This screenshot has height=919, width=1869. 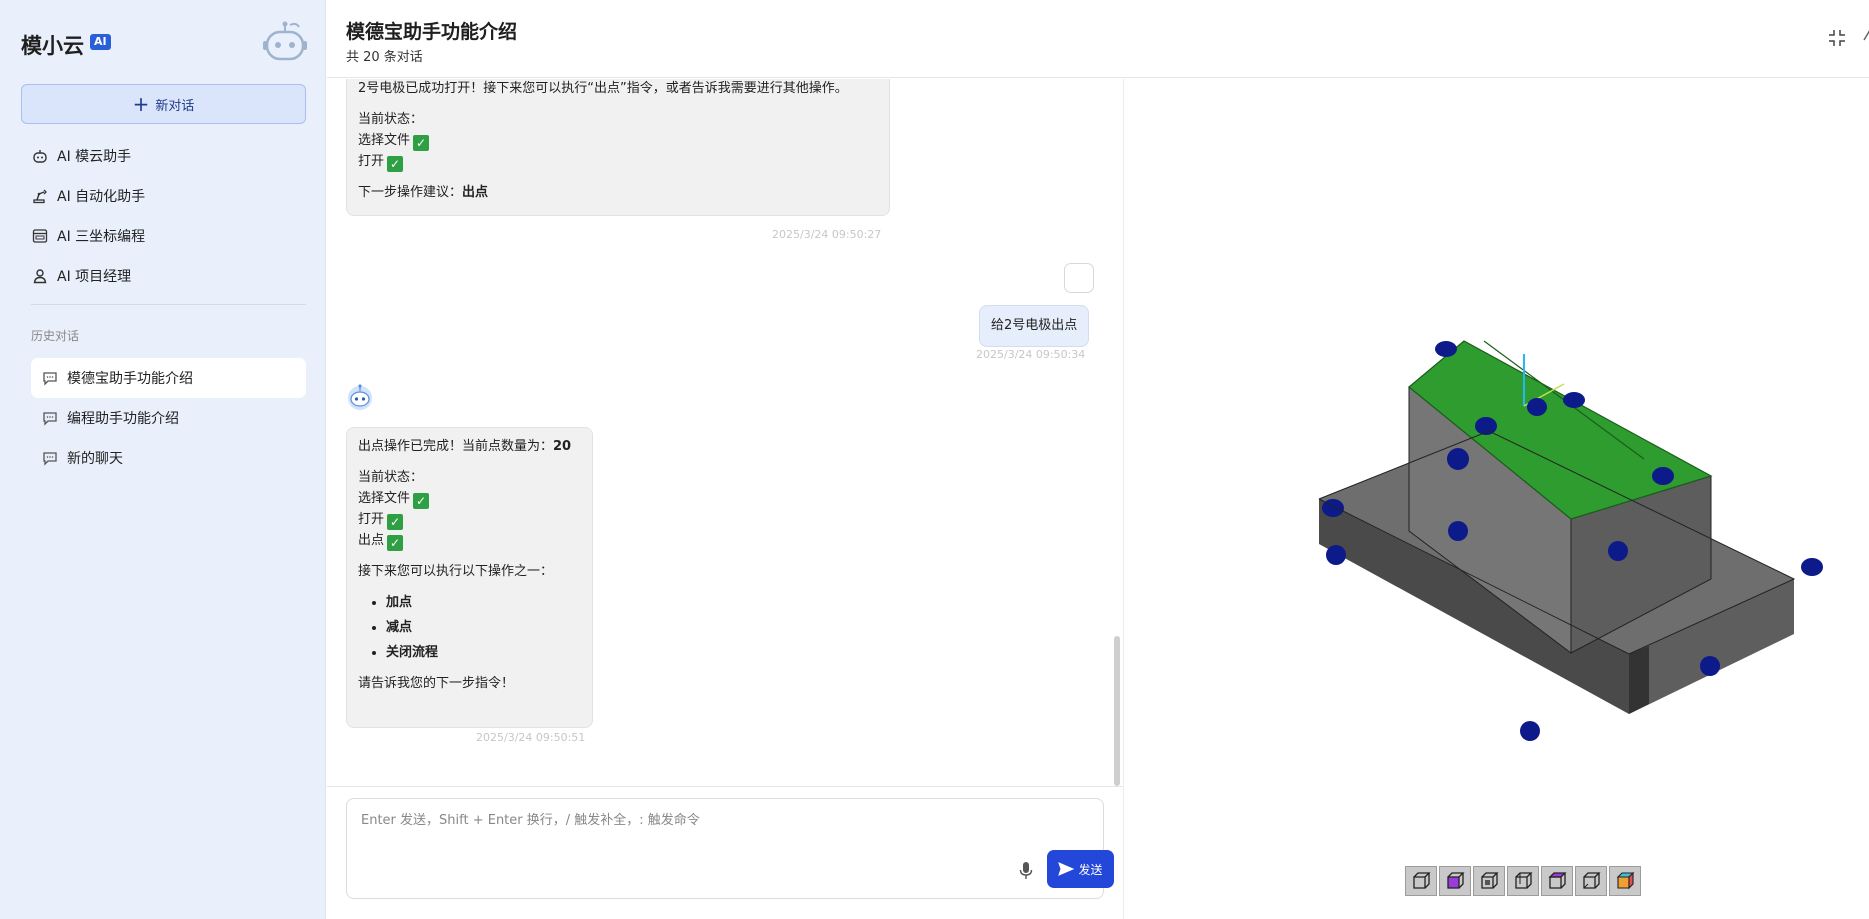 I want to click on send-label: 发送, so click(x=1090, y=869).